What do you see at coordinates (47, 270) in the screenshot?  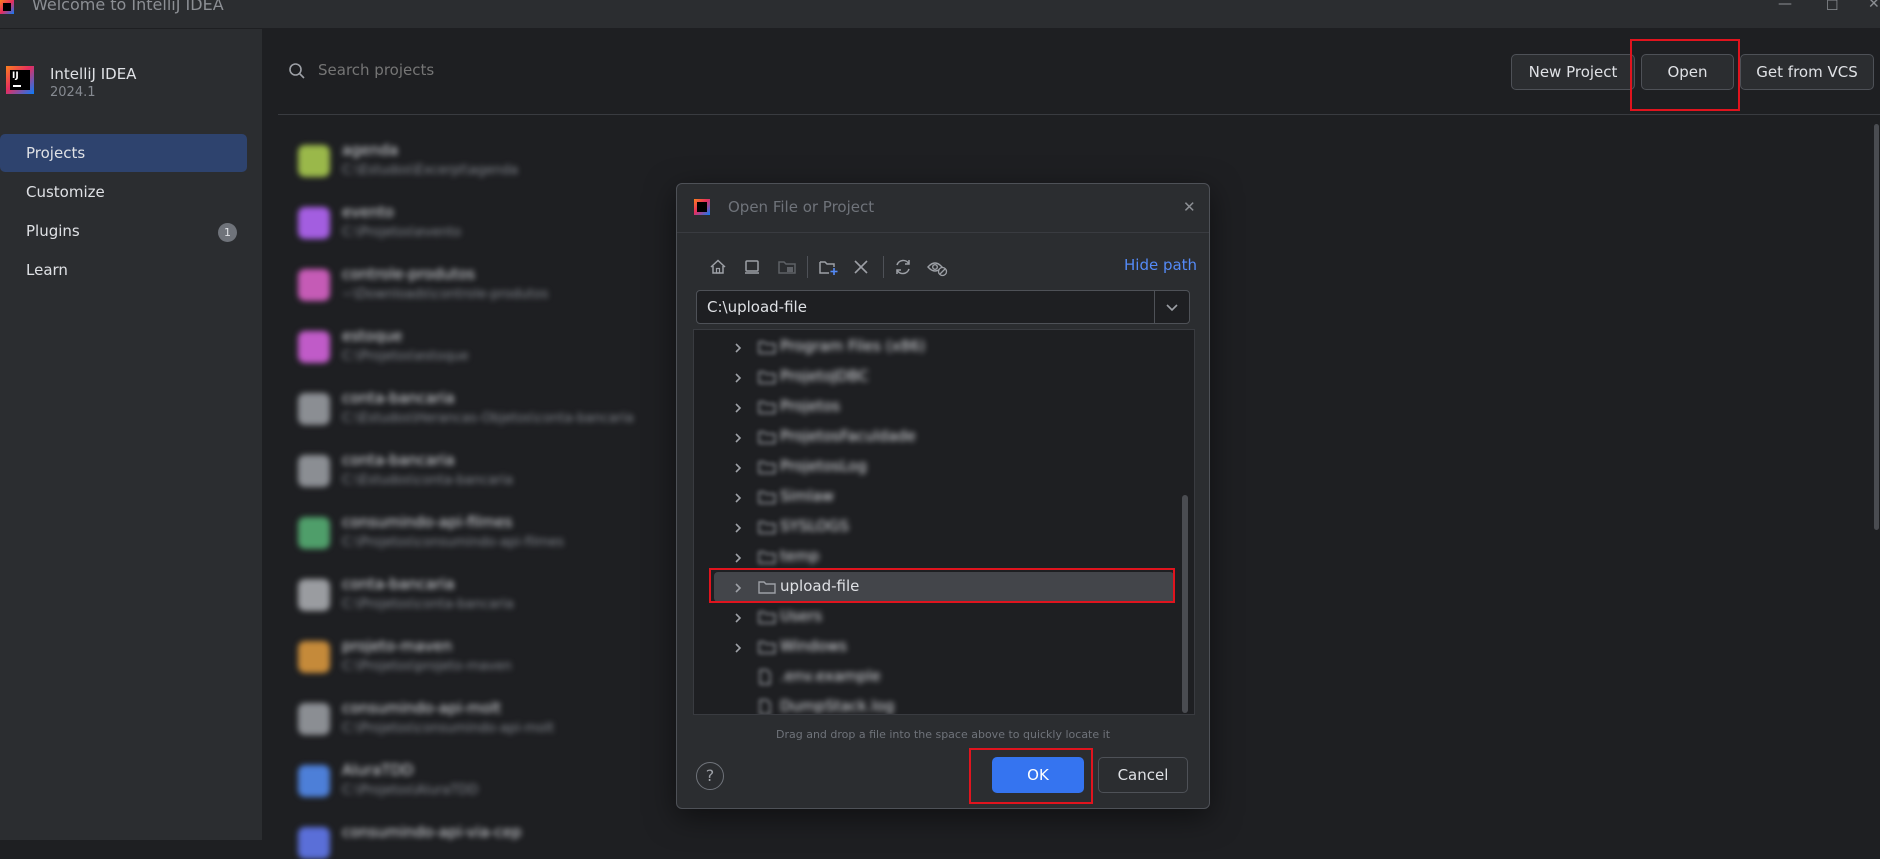 I see `sidebar-item-label: Learn` at bounding box center [47, 270].